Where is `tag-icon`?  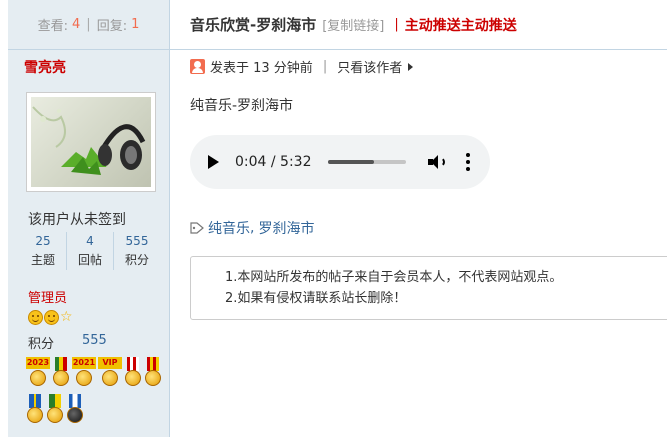 tag-icon is located at coordinates (197, 228).